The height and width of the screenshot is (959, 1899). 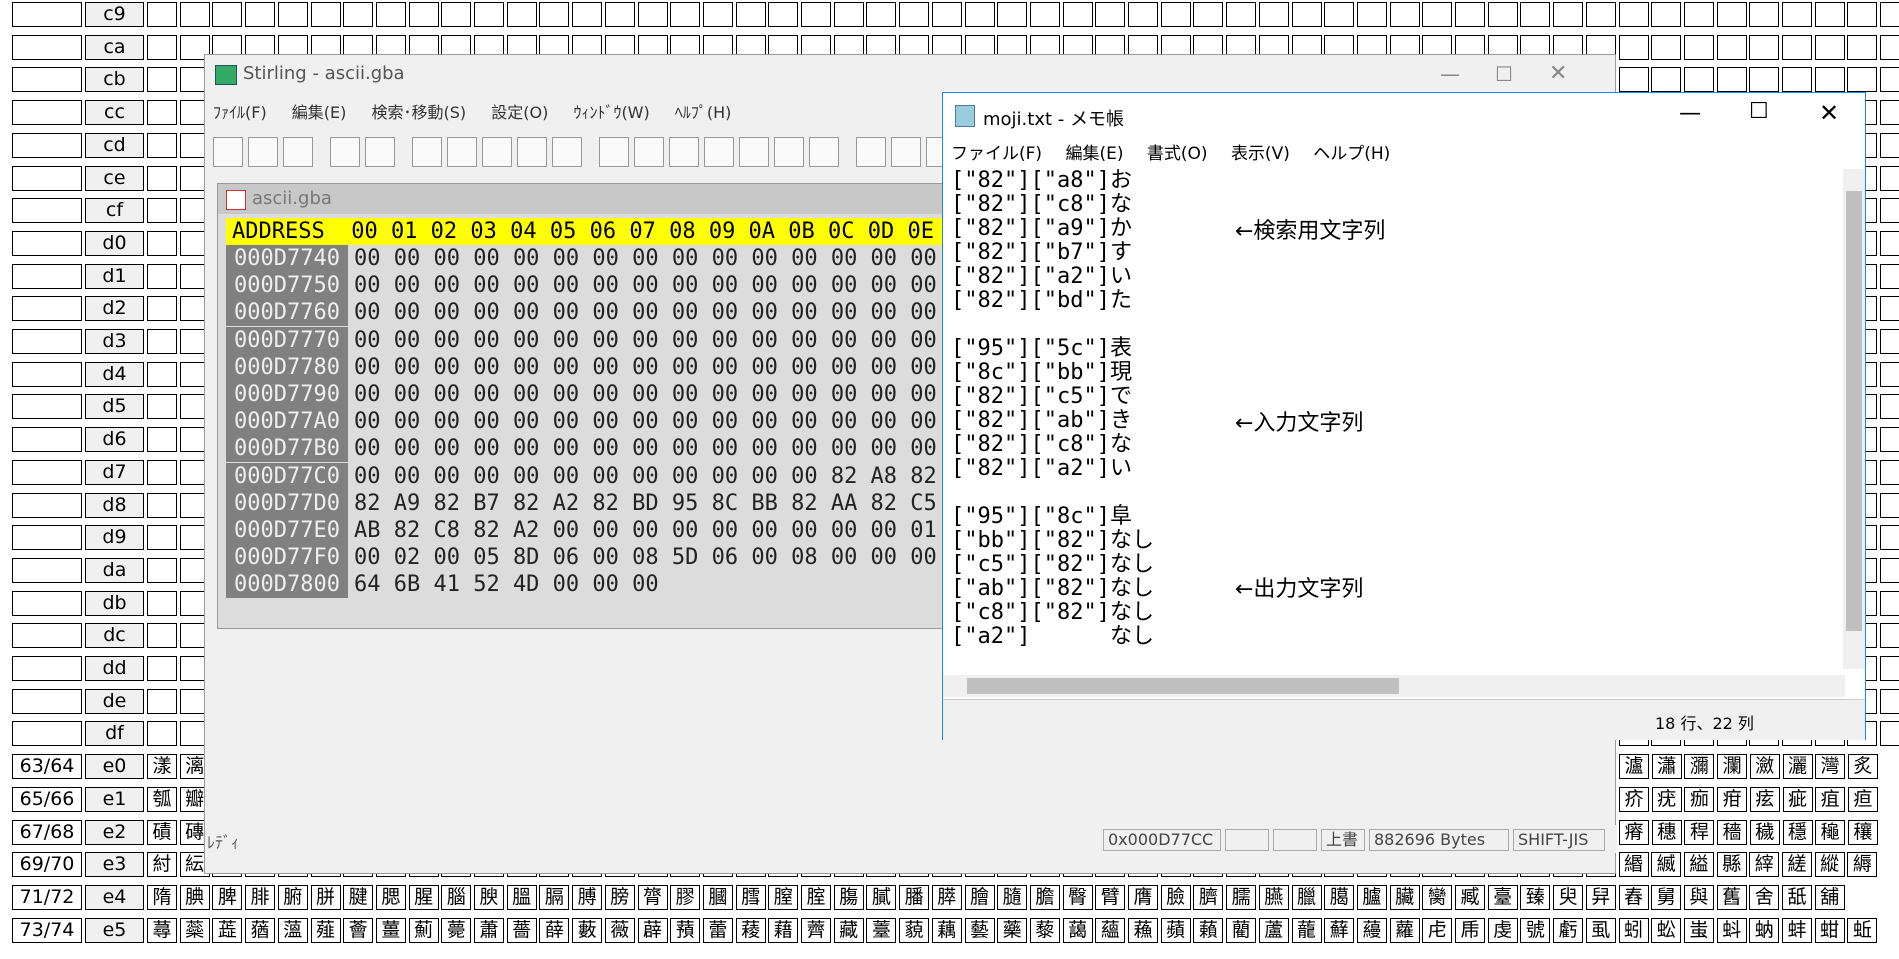 What do you see at coordinates (287, 286) in the screenshot?
I see `hex-address: 000D7750` at bounding box center [287, 286].